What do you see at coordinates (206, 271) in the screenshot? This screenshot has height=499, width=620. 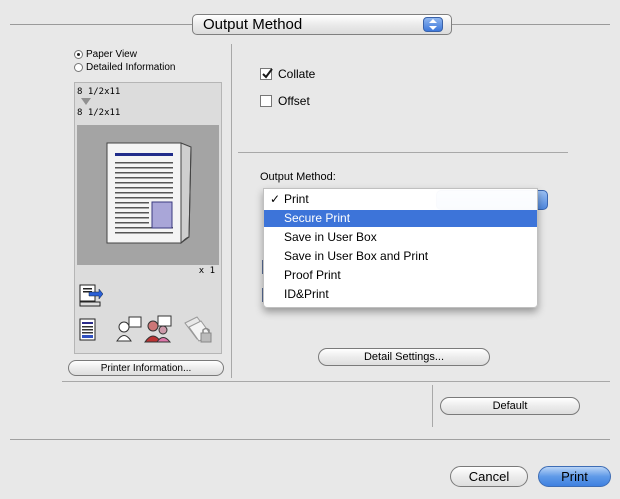 I see `copies-count: x 1` at bounding box center [206, 271].